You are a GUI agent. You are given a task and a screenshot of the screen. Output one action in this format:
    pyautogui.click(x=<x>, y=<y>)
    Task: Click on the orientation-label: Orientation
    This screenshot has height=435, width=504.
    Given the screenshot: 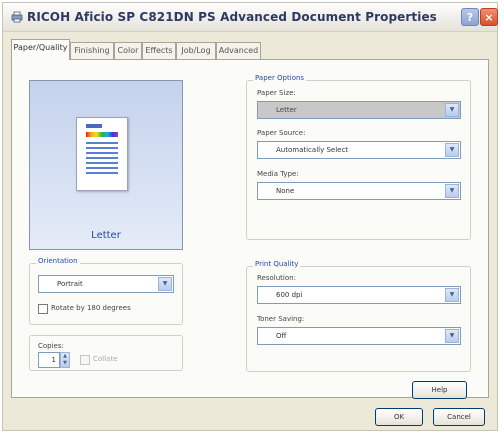 What is the action you would take?
    pyautogui.click(x=58, y=261)
    